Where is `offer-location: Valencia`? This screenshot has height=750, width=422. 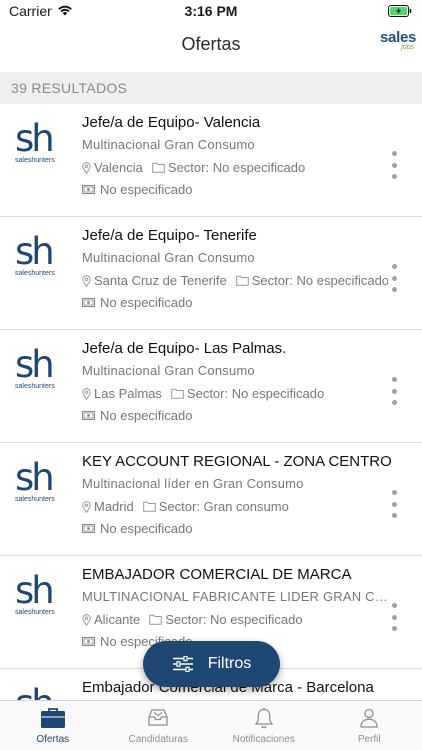
offer-location: Valencia is located at coordinates (112, 167).